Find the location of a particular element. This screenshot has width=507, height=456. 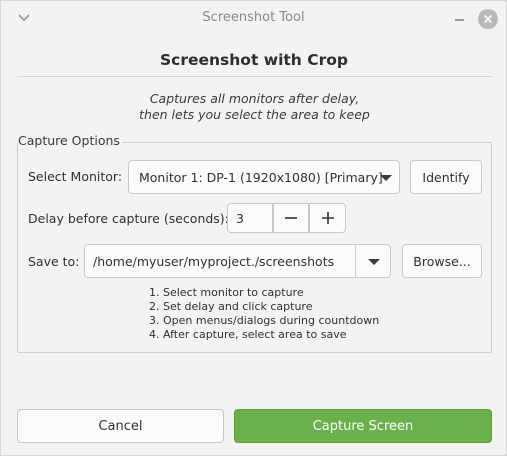

titlebar: Screenshot Tool is located at coordinates (253, 19).